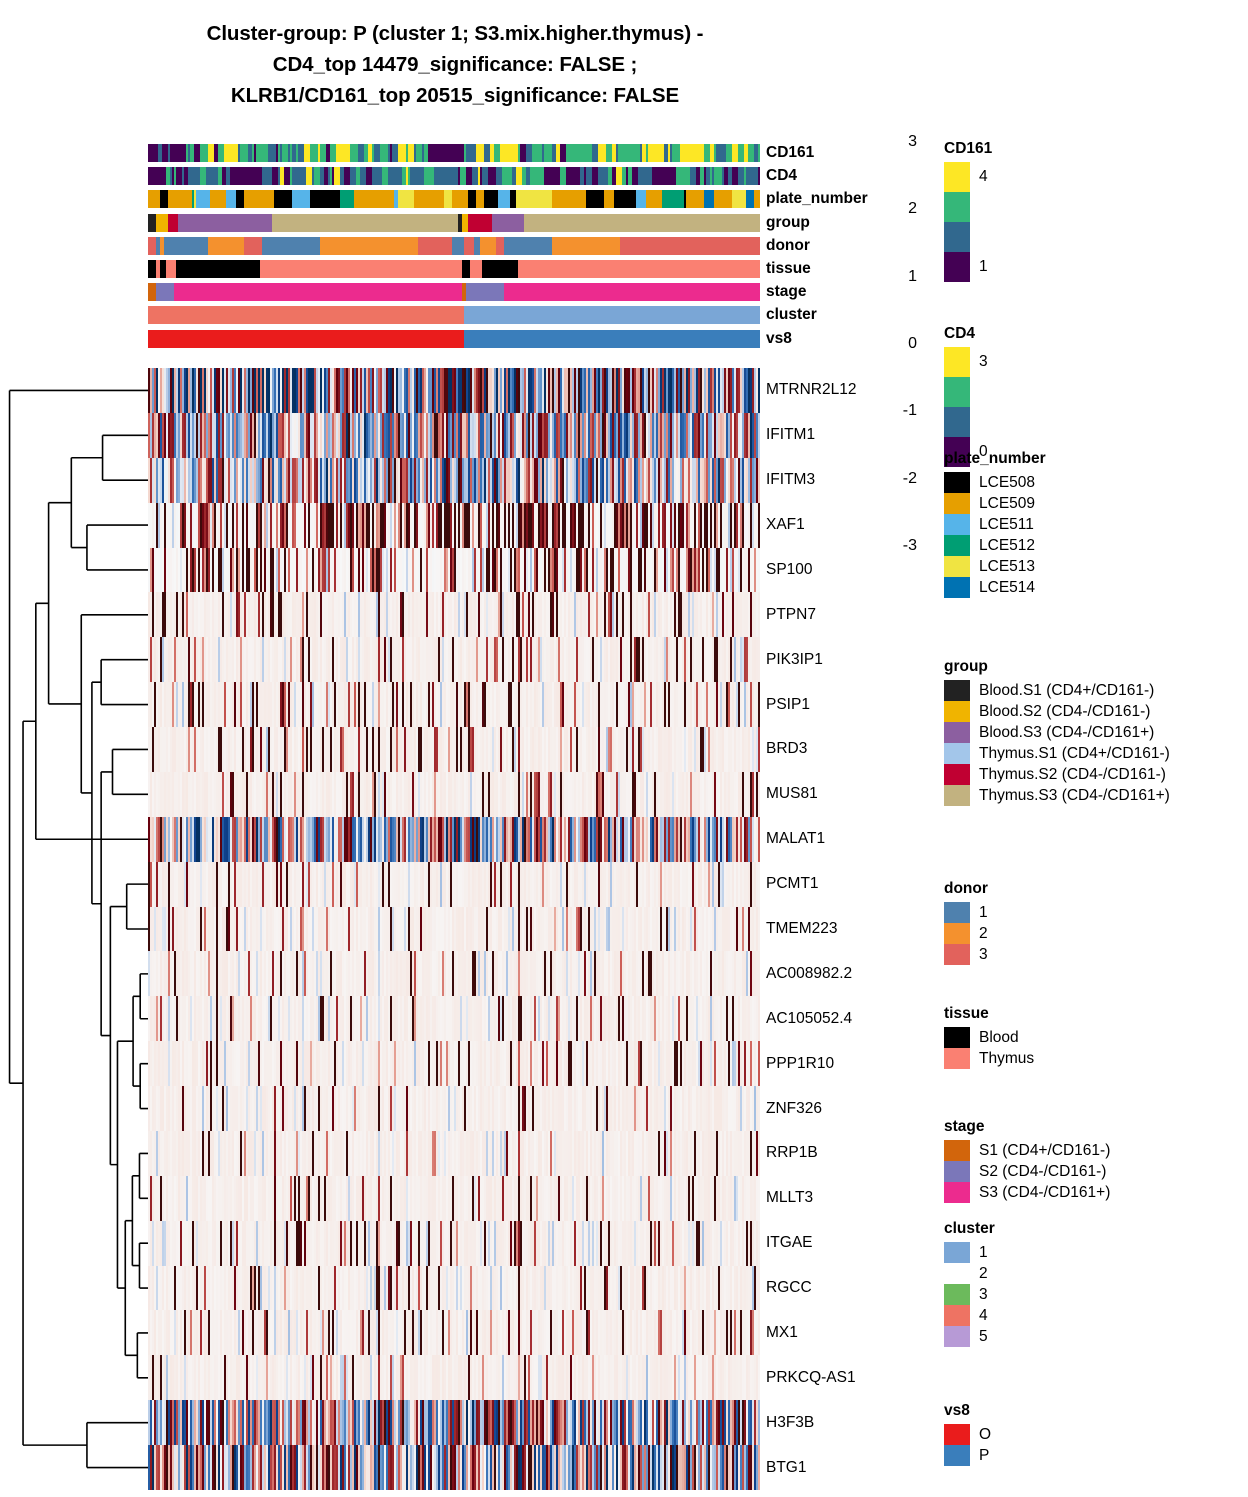  What do you see at coordinates (794, 659) in the screenshot?
I see `heatmap-row-label: PIK3IP1` at bounding box center [794, 659].